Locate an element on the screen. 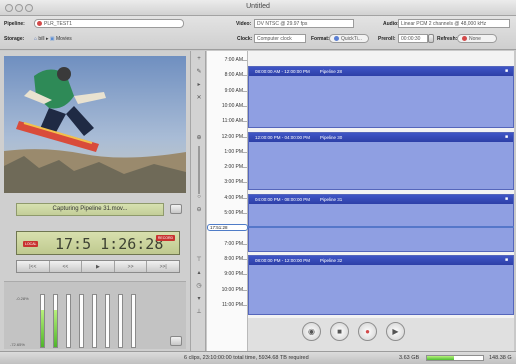 Image resolution: width=516 pixels, height=364 pixels. storage-path-user: bill is located at coordinates (41, 39).